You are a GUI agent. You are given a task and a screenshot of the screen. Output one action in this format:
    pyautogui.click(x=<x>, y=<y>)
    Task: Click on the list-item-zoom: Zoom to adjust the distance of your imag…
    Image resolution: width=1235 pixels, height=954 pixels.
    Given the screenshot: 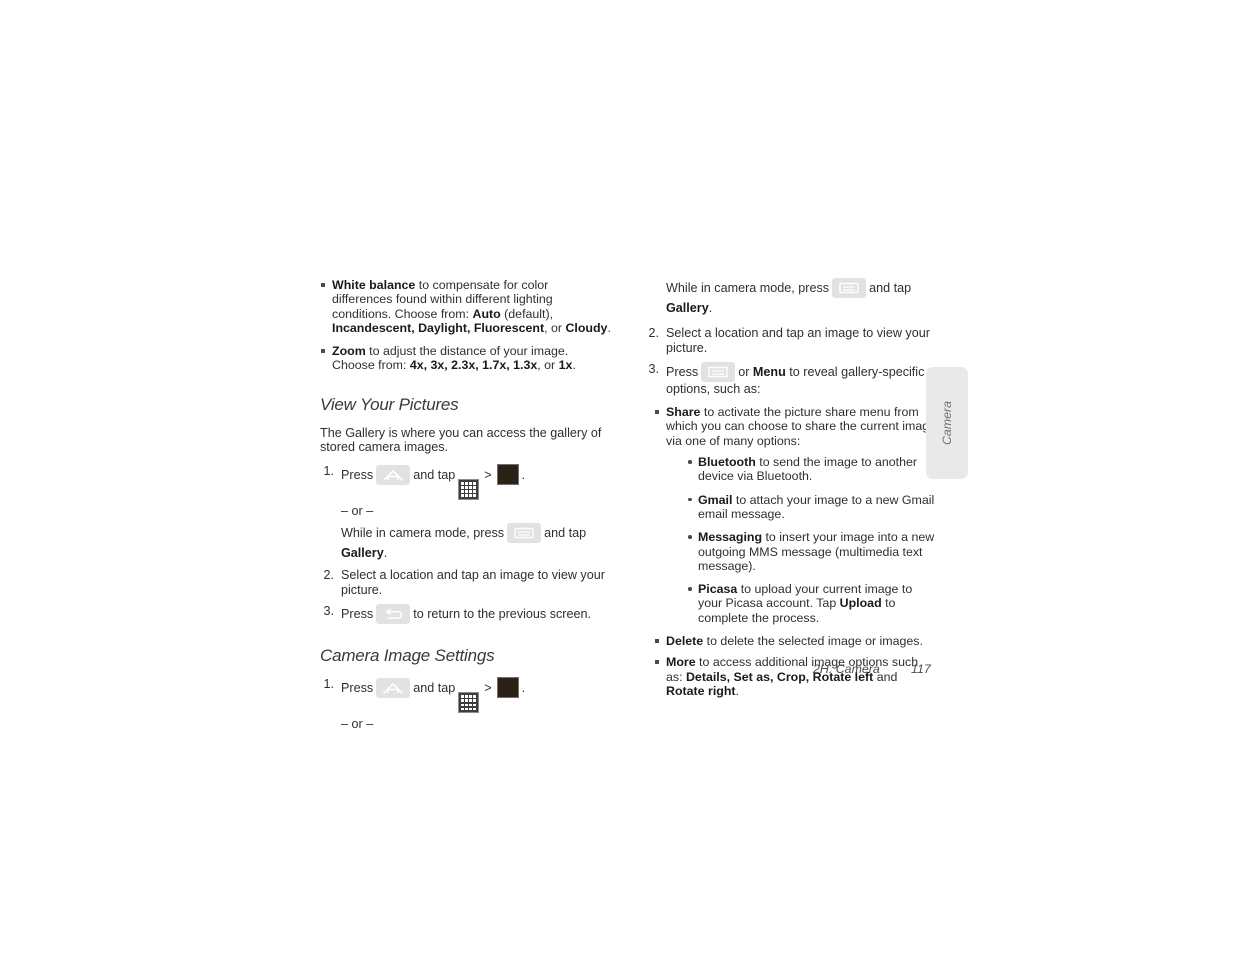 What is the action you would take?
    pyautogui.click(x=466, y=358)
    